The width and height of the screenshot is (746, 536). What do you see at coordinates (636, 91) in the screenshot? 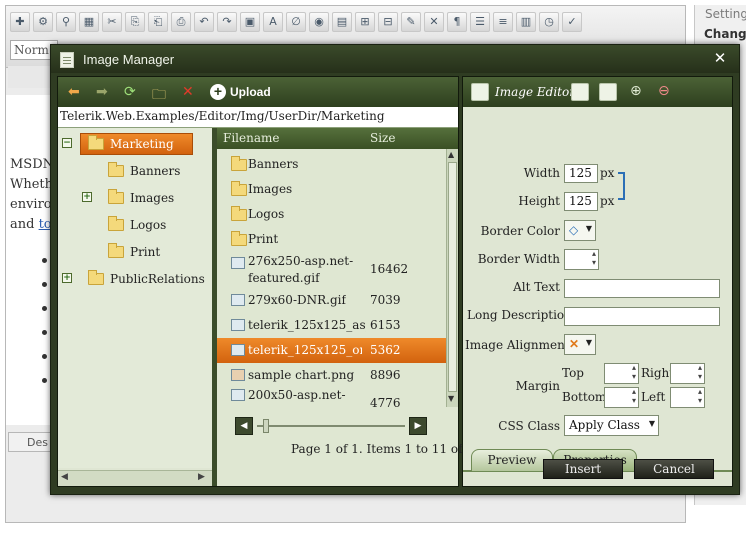
I see `zoom-in-icon: ⊕` at bounding box center [636, 91].